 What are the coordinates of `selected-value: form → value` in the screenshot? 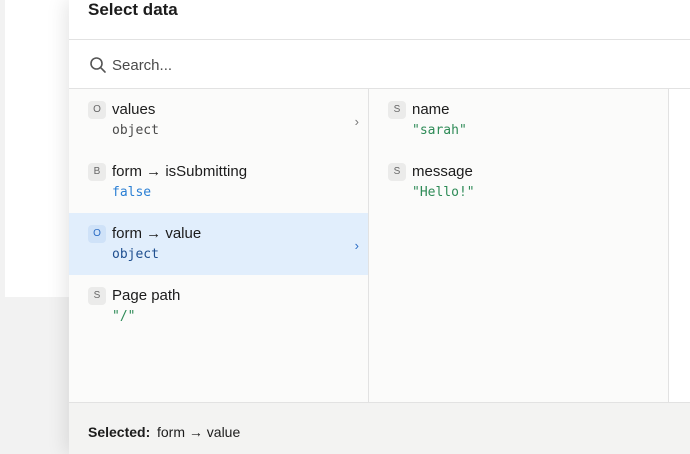 It's located at (199, 432).